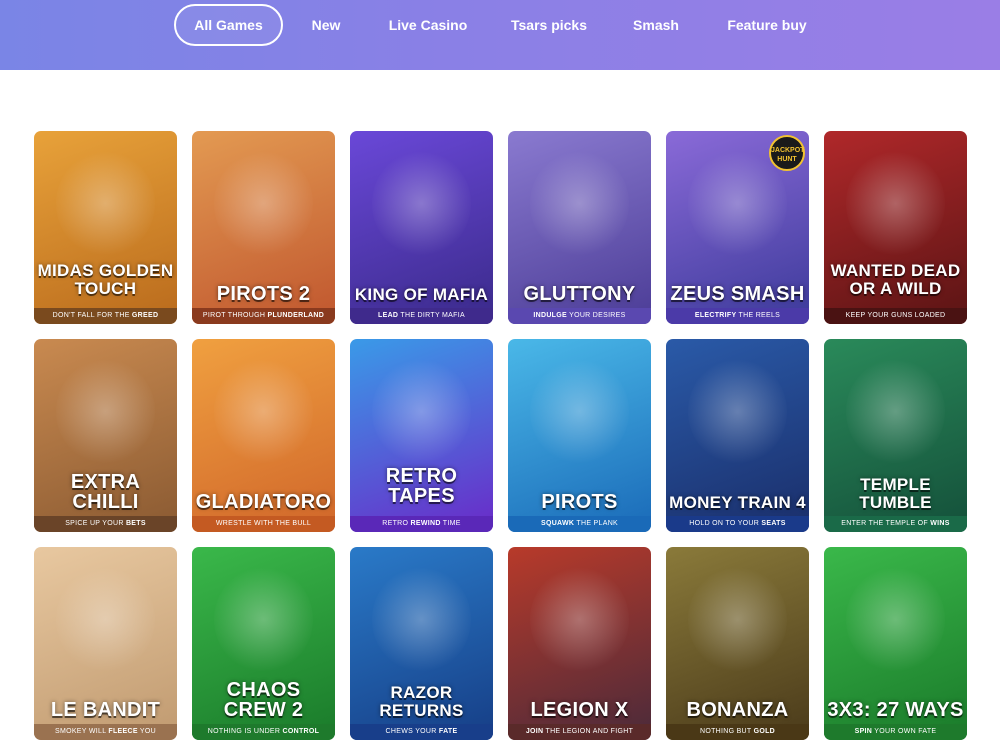 This screenshot has width=1000, height=743. I want to click on game-card: PIROTS 2 PIROT THROUGH PLUNDERLAND, so click(263, 227).